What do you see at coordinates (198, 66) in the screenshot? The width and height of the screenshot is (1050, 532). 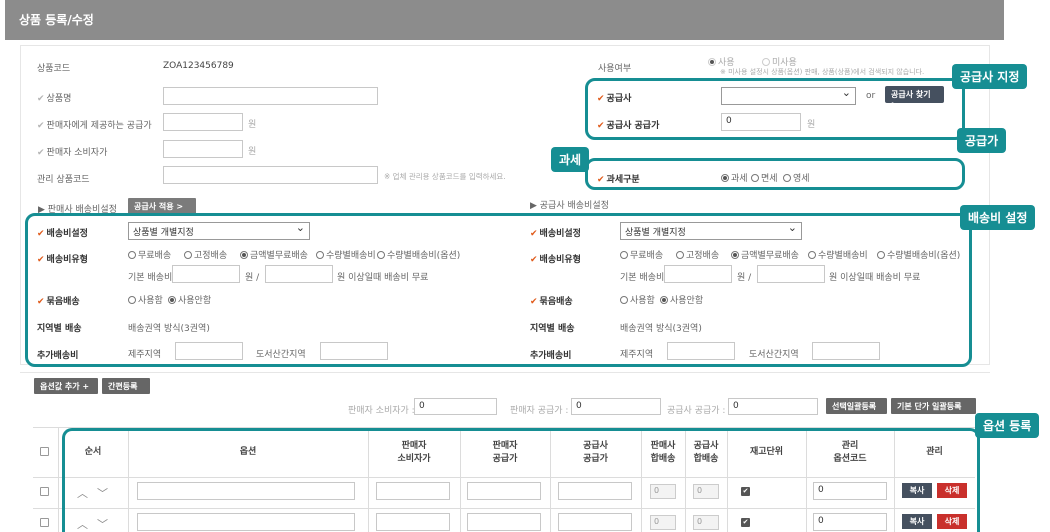 I see `product-code-value: ZOA123456789` at bounding box center [198, 66].